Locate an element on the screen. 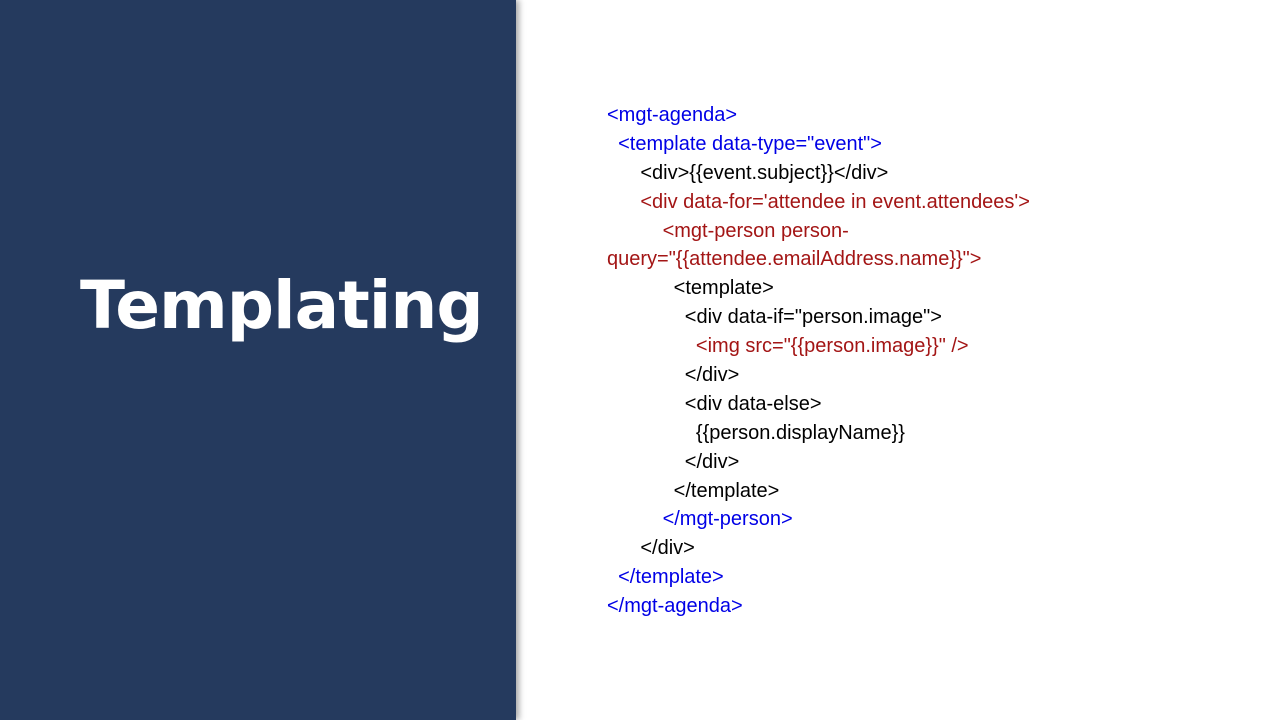  code-line: <mgt-agenda> is located at coordinates (672, 115).